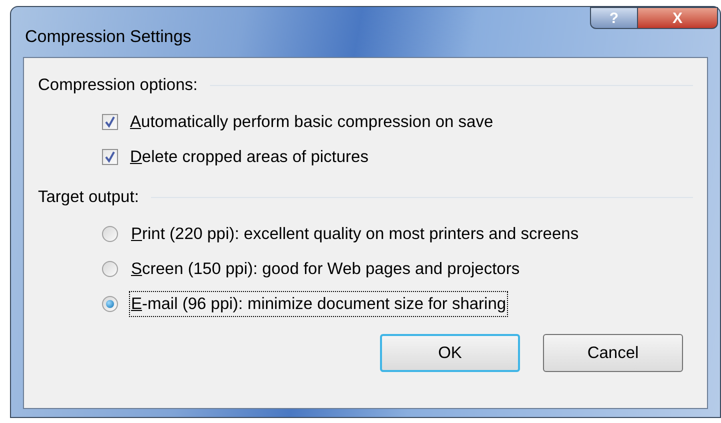 The width and height of the screenshot is (721, 423). Describe the element at coordinates (450, 353) in the screenshot. I see `ok-button: OK` at that location.